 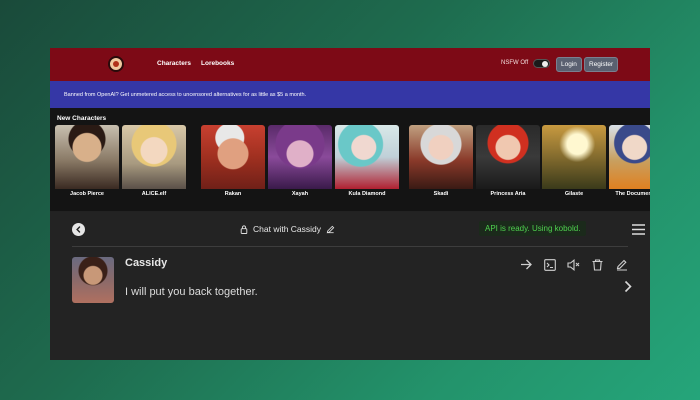 I want to click on arrow-right-icon, so click(x=525, y=264).